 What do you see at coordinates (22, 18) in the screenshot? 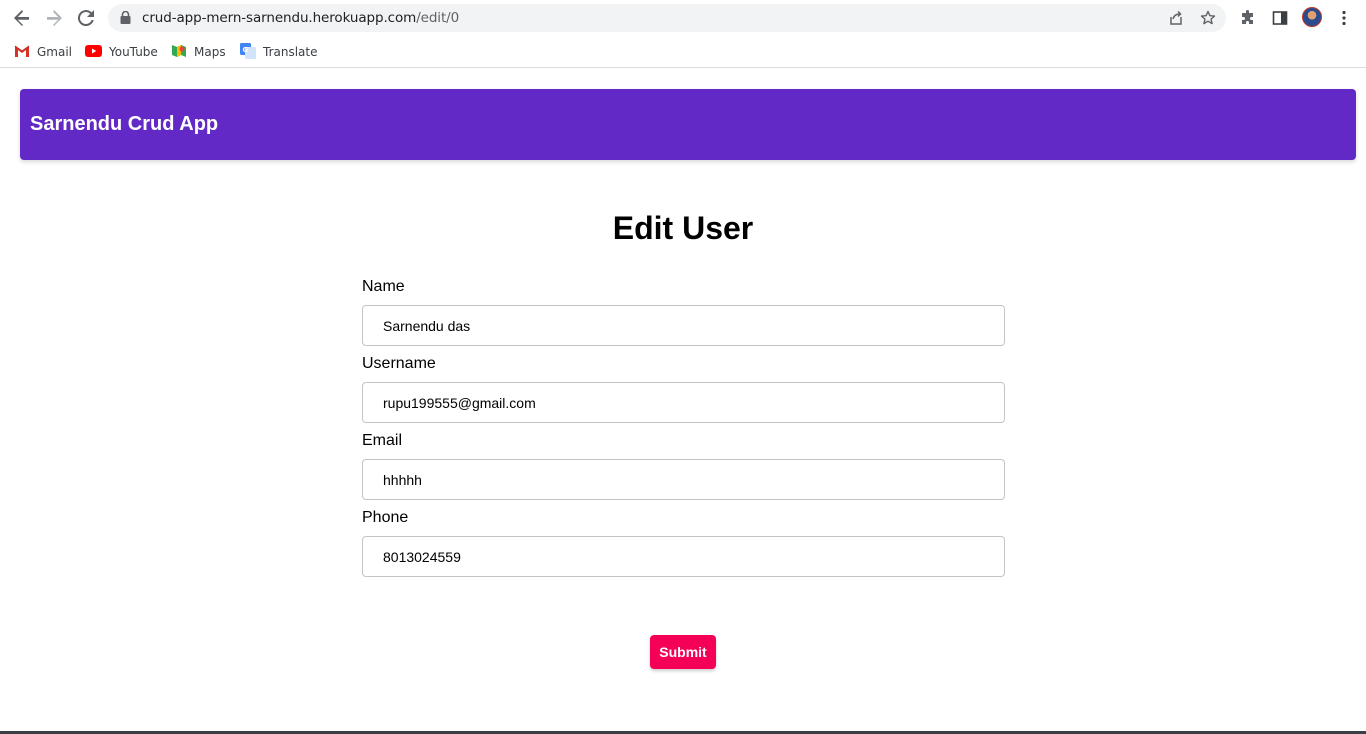
I see `back-arrow-icon` at bounding box center [22, 18].